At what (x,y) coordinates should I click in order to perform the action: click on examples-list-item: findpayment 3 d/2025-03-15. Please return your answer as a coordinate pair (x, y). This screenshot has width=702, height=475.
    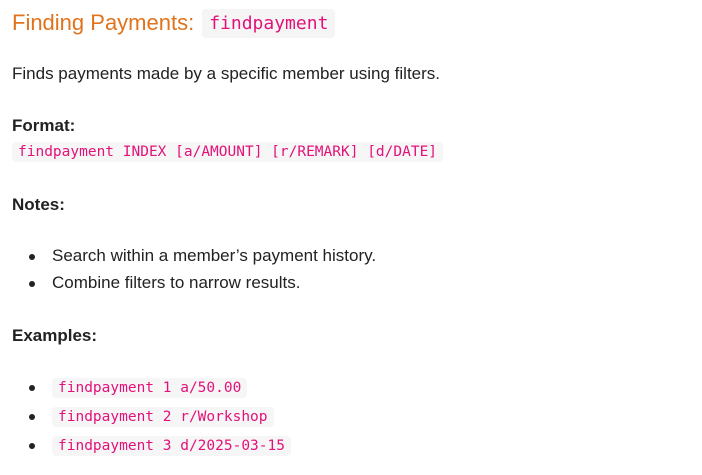
    Looking at the image, I should click on (151, 445).